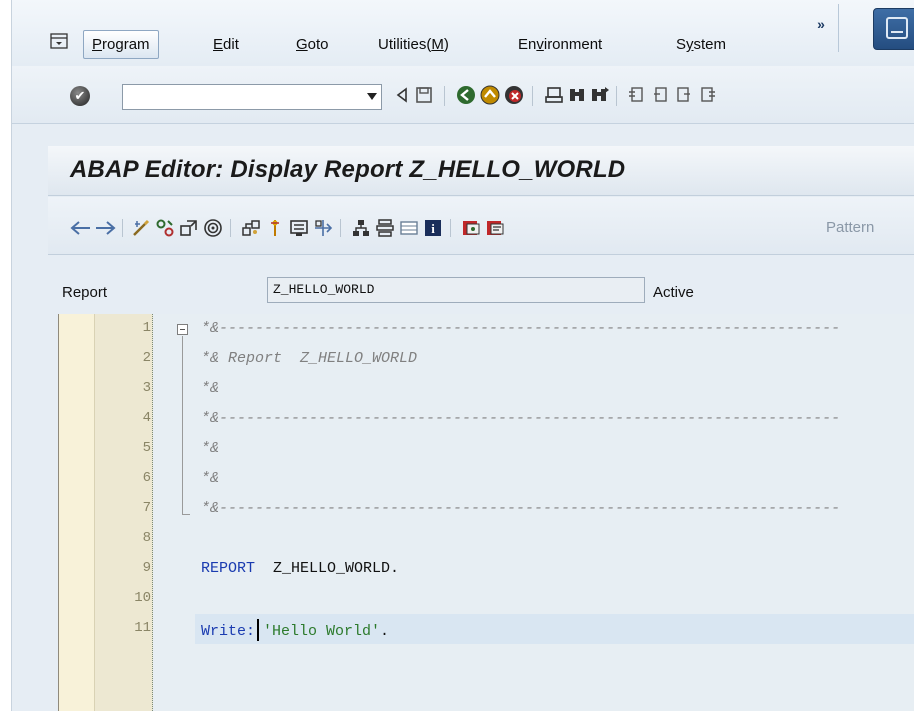 The height and width of the screenshot is (711, 914). Describe the element at coordinates (146, 358) in the screenshot. I see `line-number: 2` at that location.